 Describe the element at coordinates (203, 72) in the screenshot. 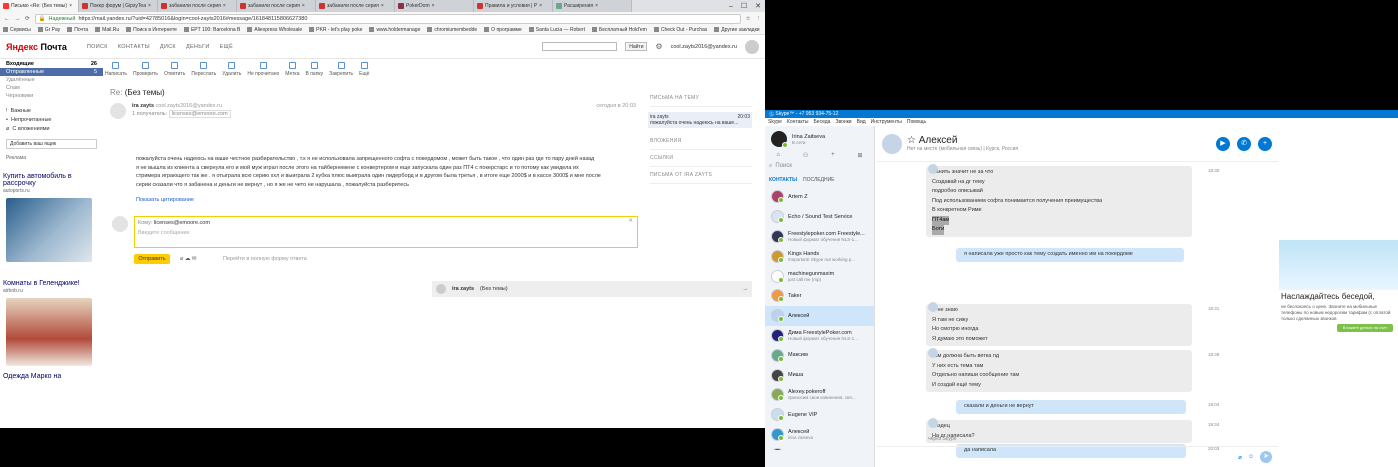

I see `toolbar-button-3: Переслать` at that location.